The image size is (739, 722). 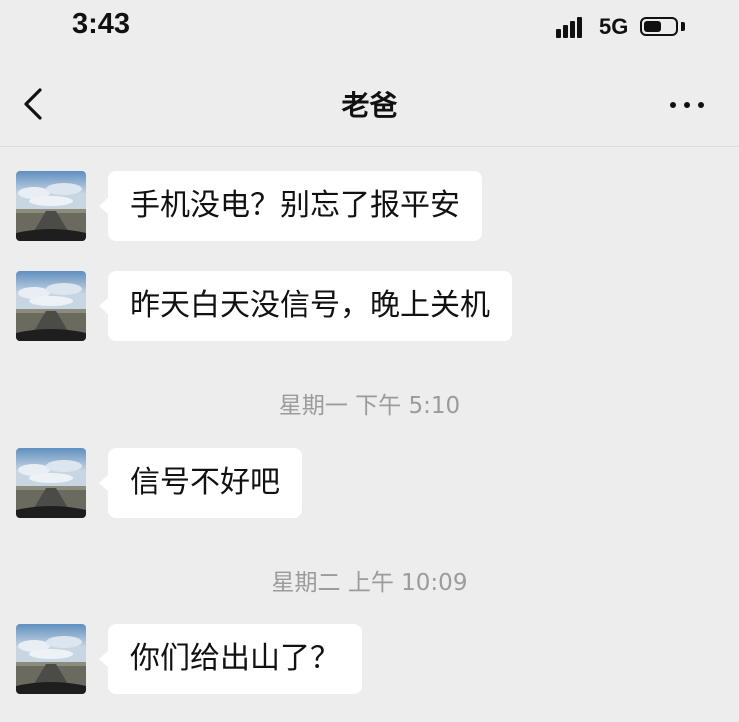 I want to click on message-bubble: 信号不好吧, so click(x=200, y=483).